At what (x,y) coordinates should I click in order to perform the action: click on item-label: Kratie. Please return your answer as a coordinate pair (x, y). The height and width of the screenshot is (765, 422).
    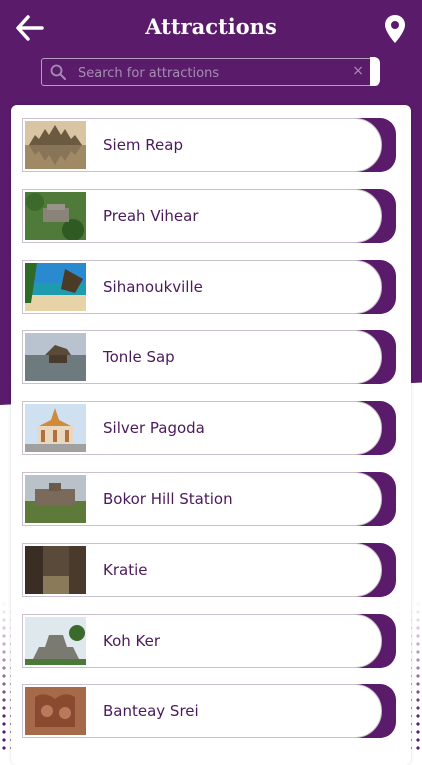
    Looking at the image, I should click on (125, 569).